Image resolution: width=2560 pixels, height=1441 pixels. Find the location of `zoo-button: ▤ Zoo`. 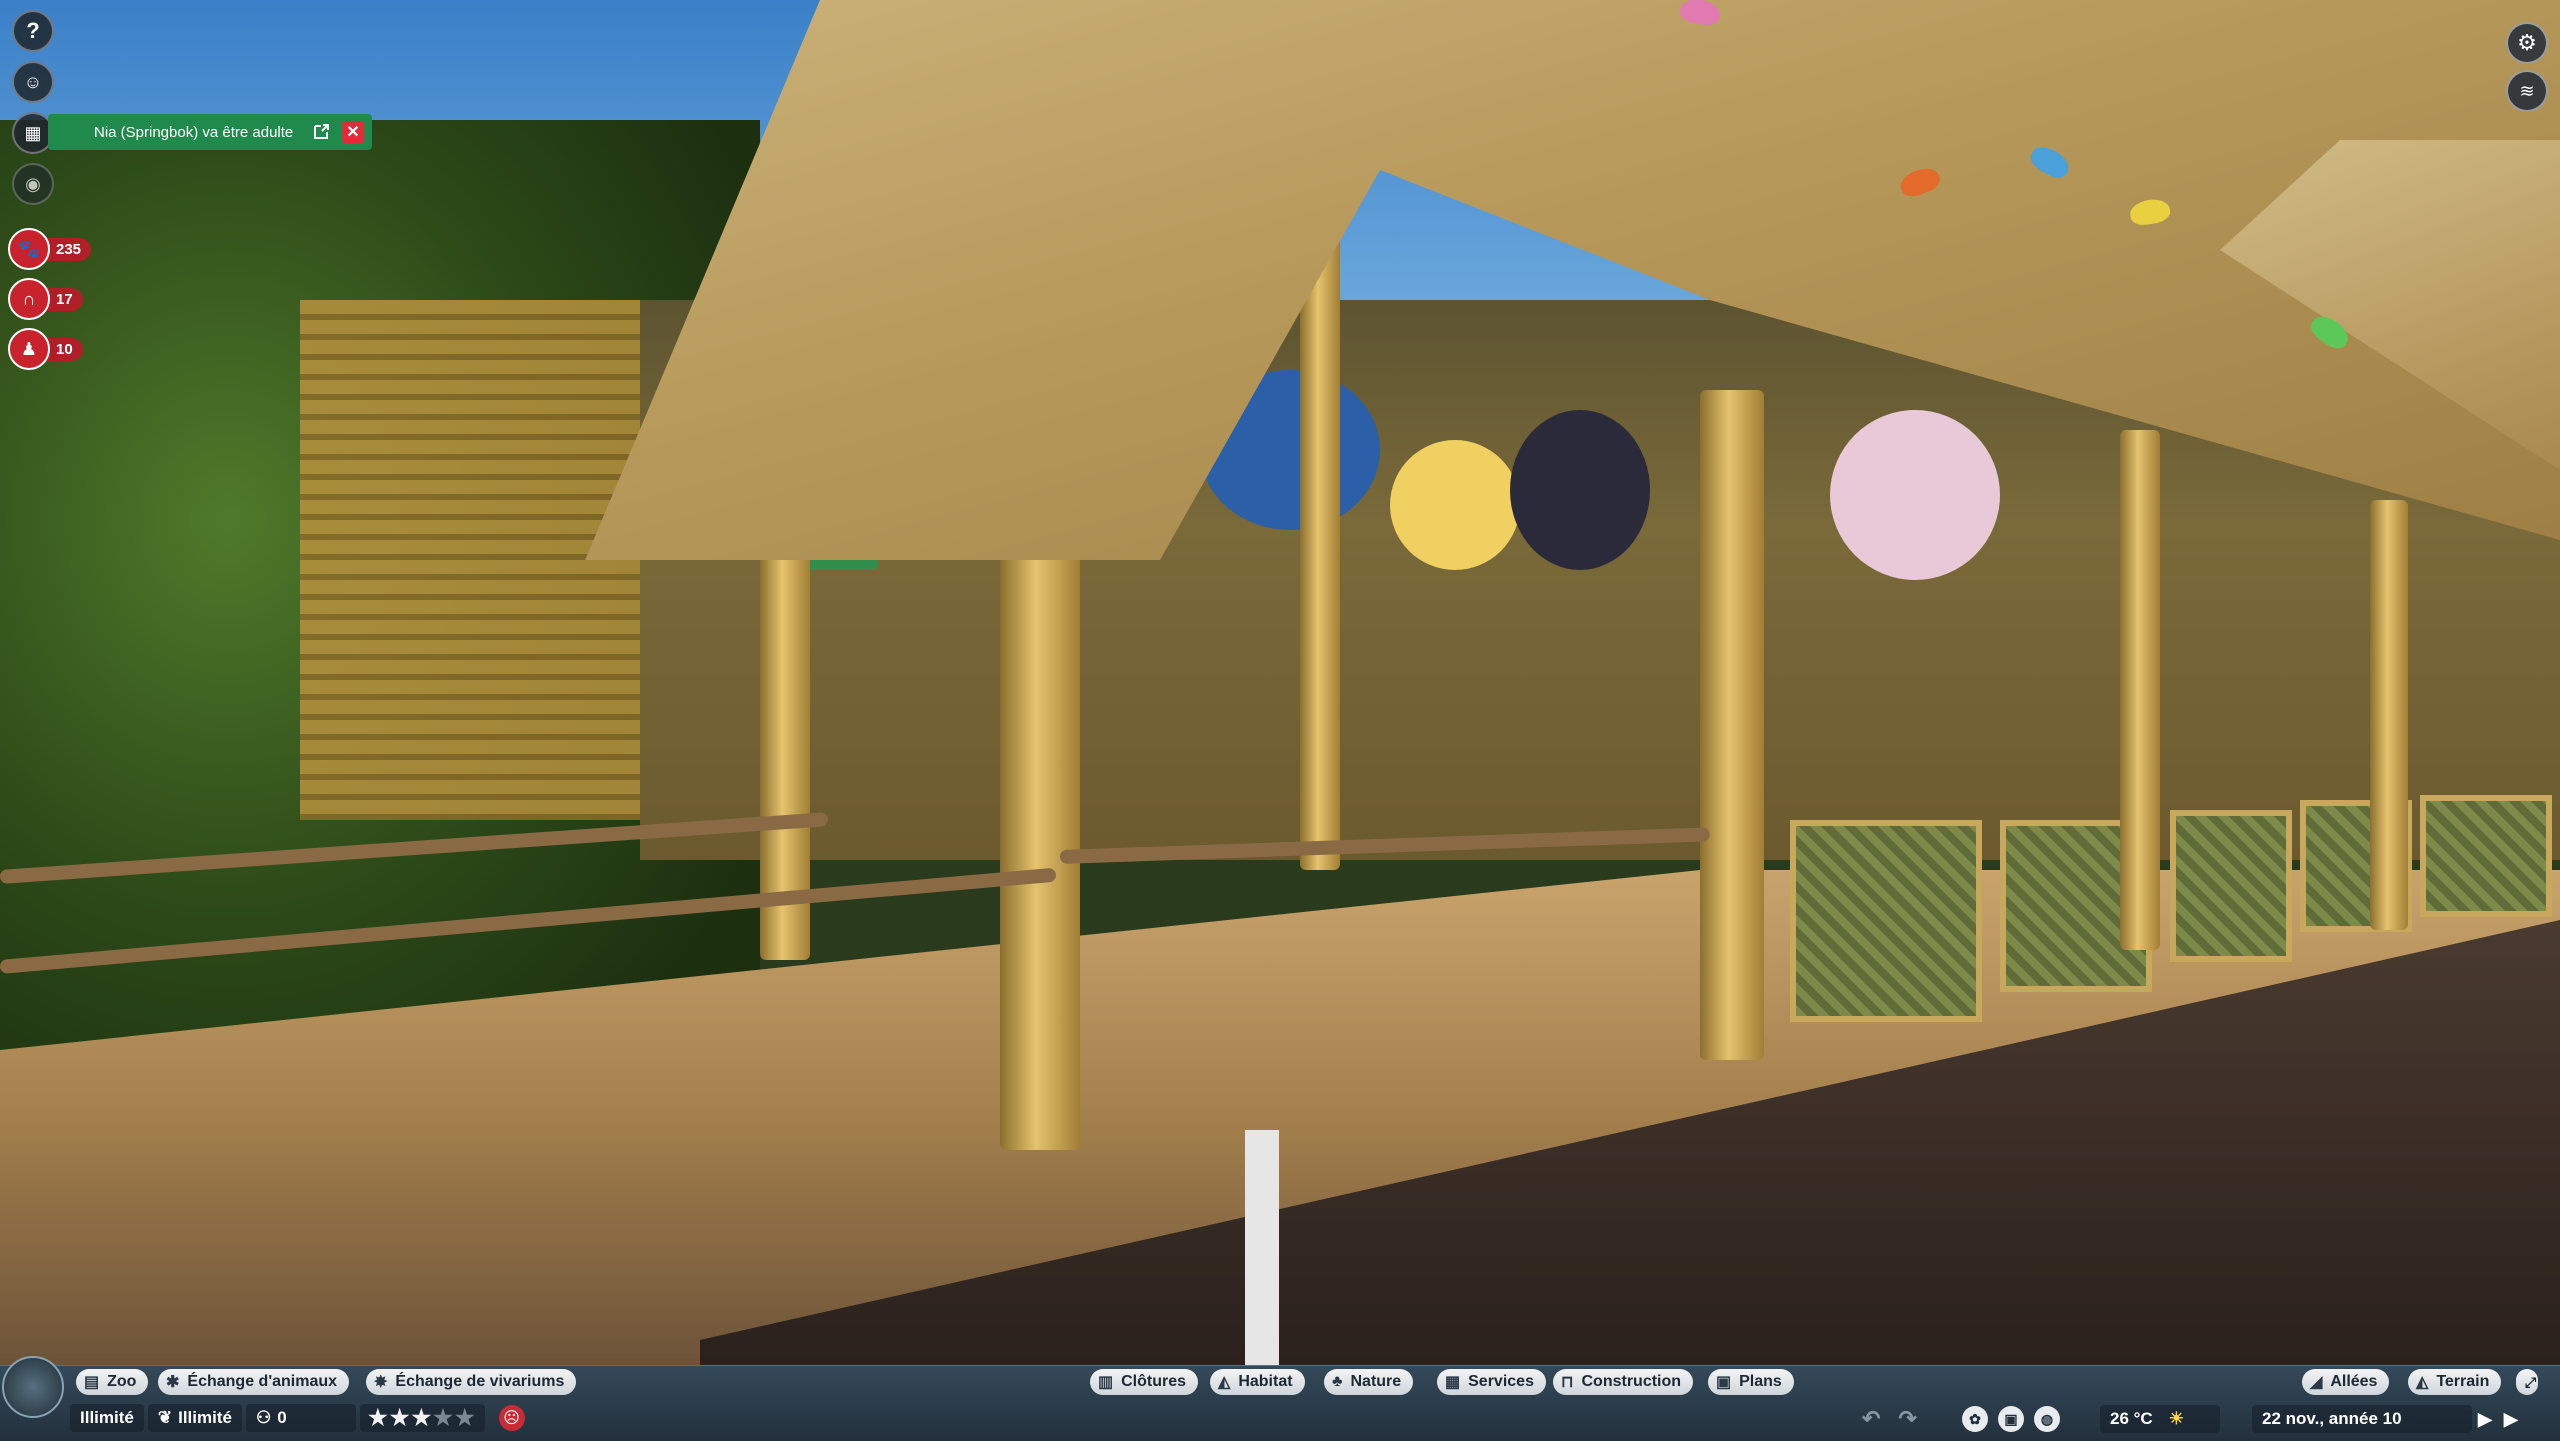

zoo-button: ▤ Zoo is located at coordinates (112, 1382).